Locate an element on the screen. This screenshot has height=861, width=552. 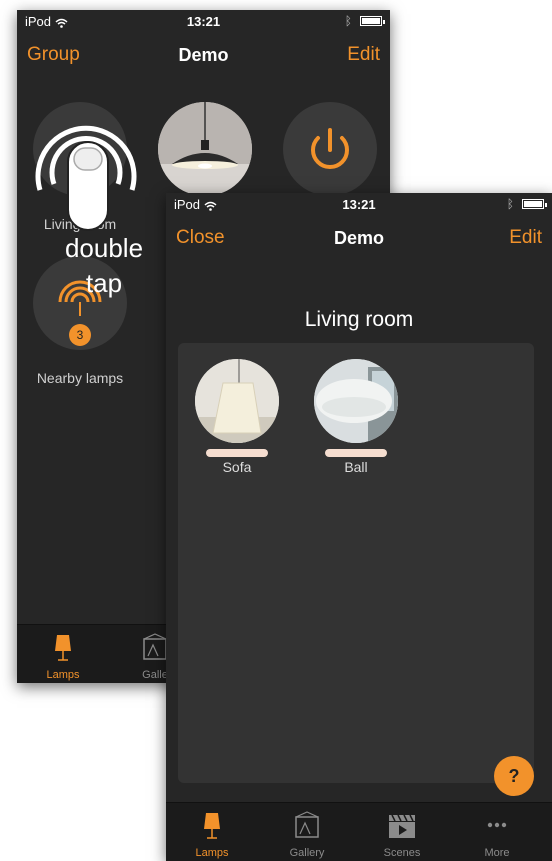
tab-gallery: Gallery is located at coordinates (307, 832).